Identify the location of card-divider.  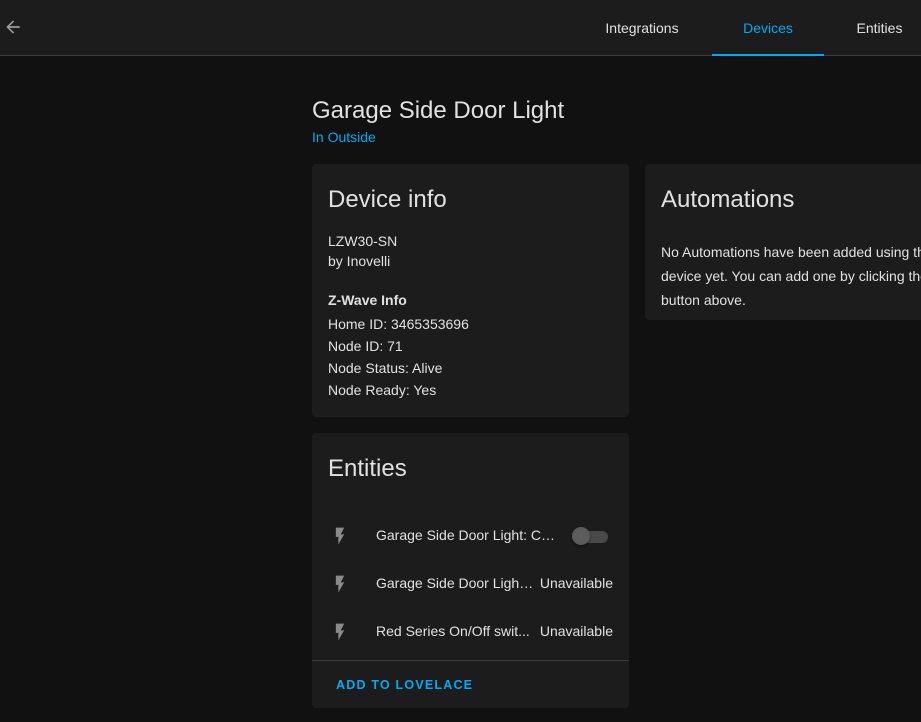
(470, 660).